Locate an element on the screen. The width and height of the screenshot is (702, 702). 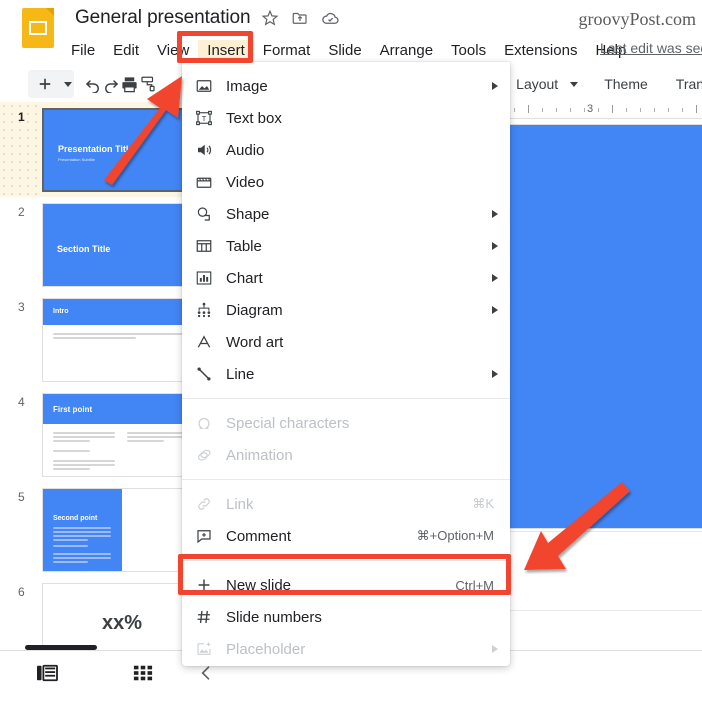
image-icon is located at coordinates (204, 86).